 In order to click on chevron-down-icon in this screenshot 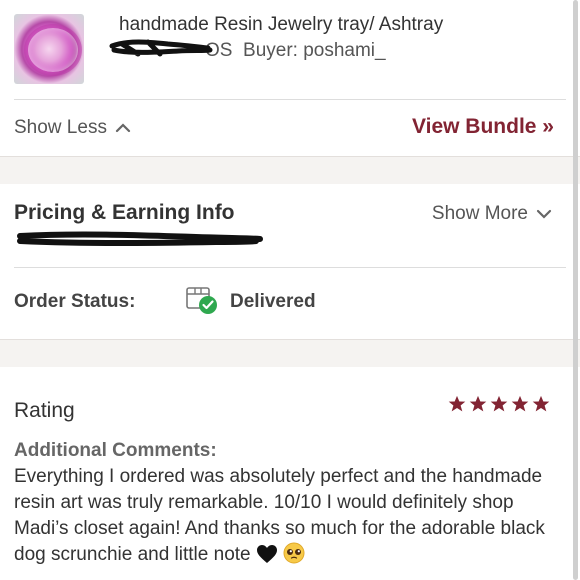, I will do `click(544, 214)`.